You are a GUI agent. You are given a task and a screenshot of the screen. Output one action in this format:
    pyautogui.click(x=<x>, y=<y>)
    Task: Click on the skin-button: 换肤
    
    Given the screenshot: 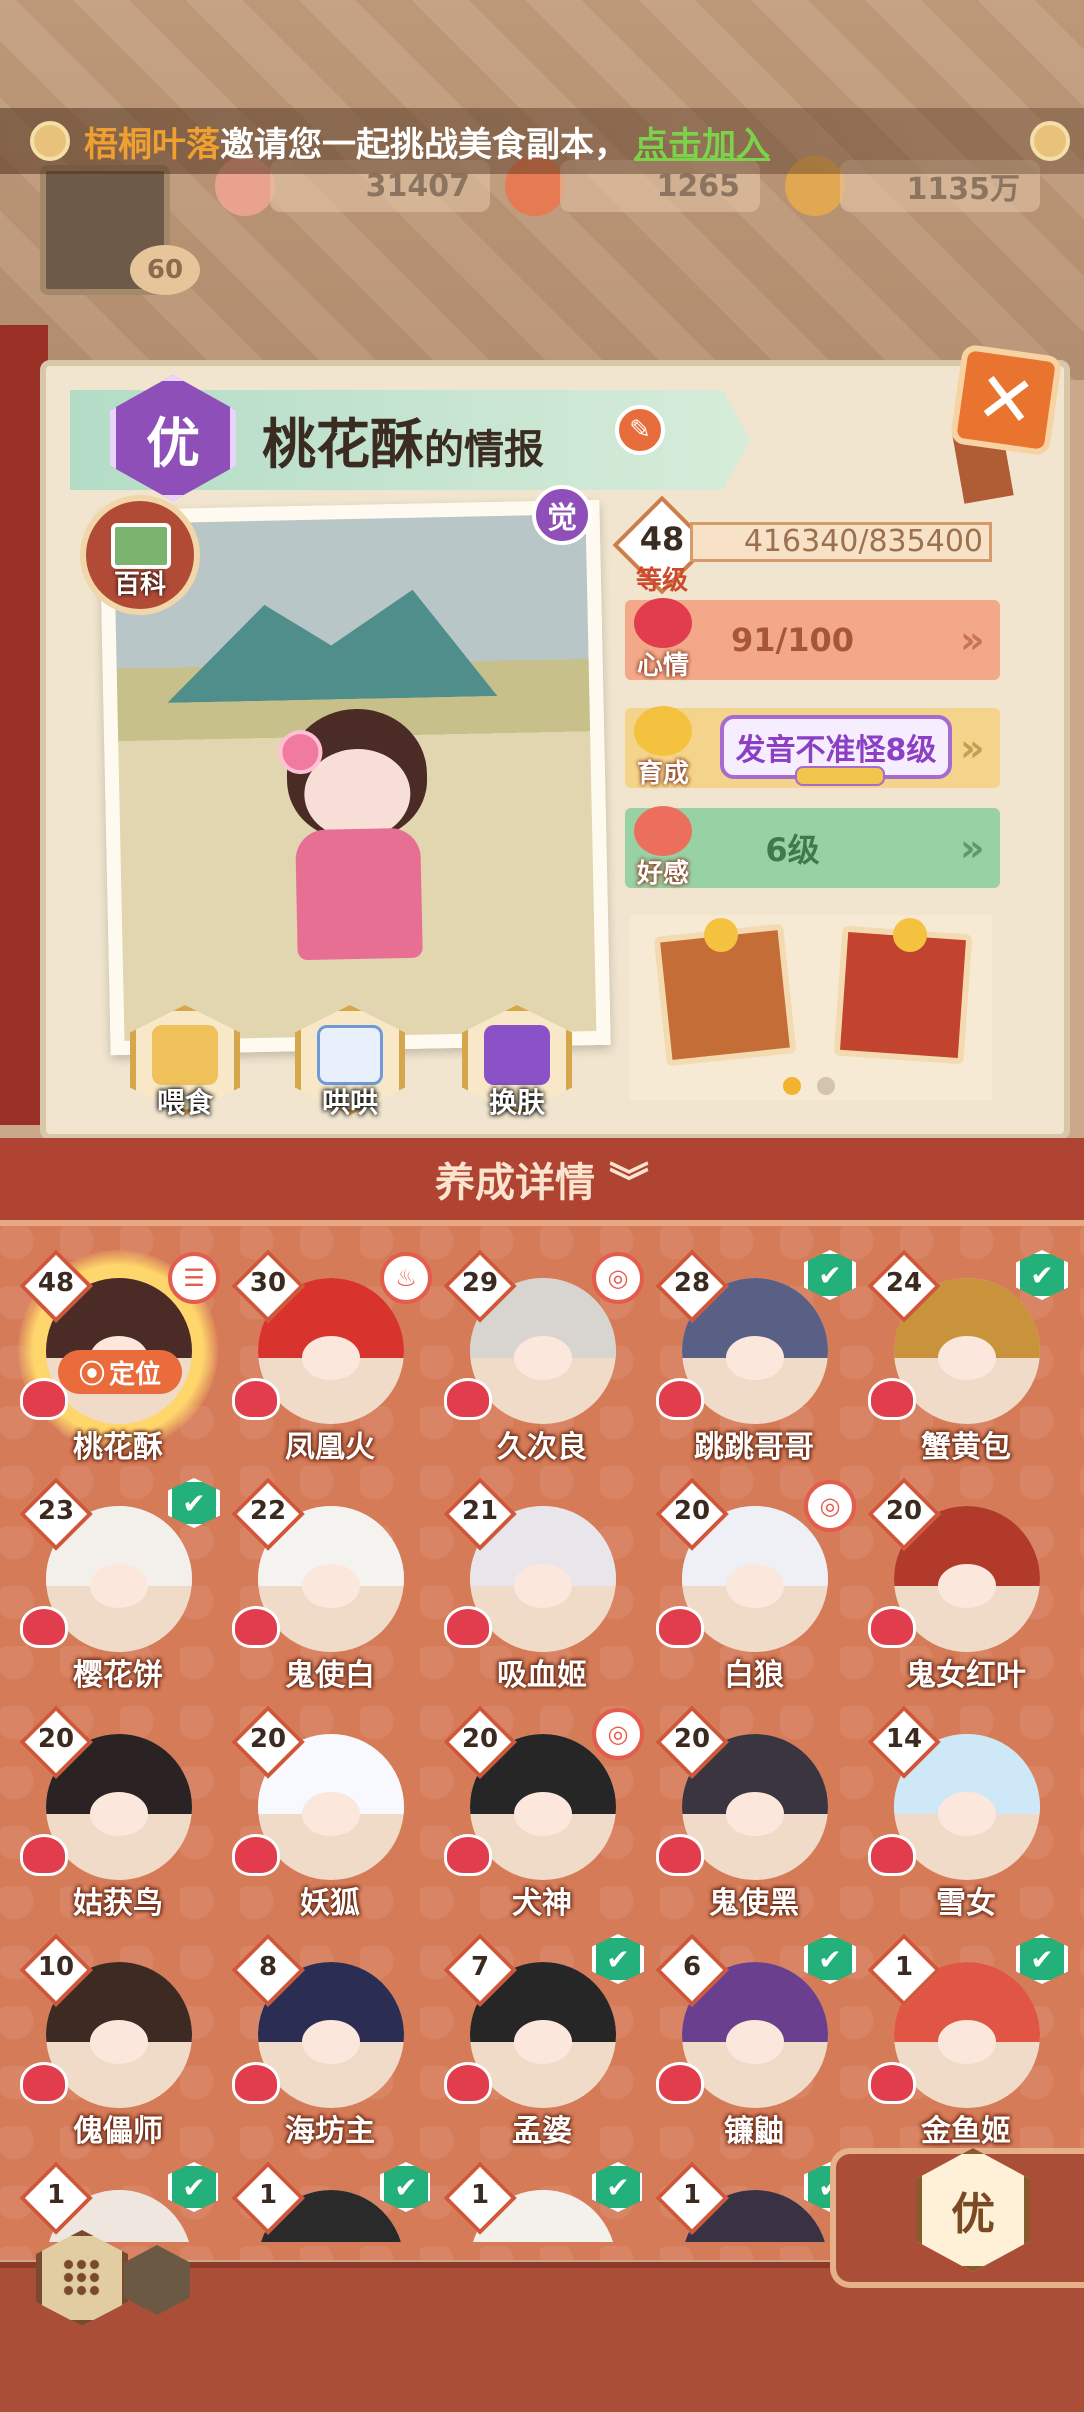 What is the action you would take?
    pyautogui.click(x=517, y=1062)
    